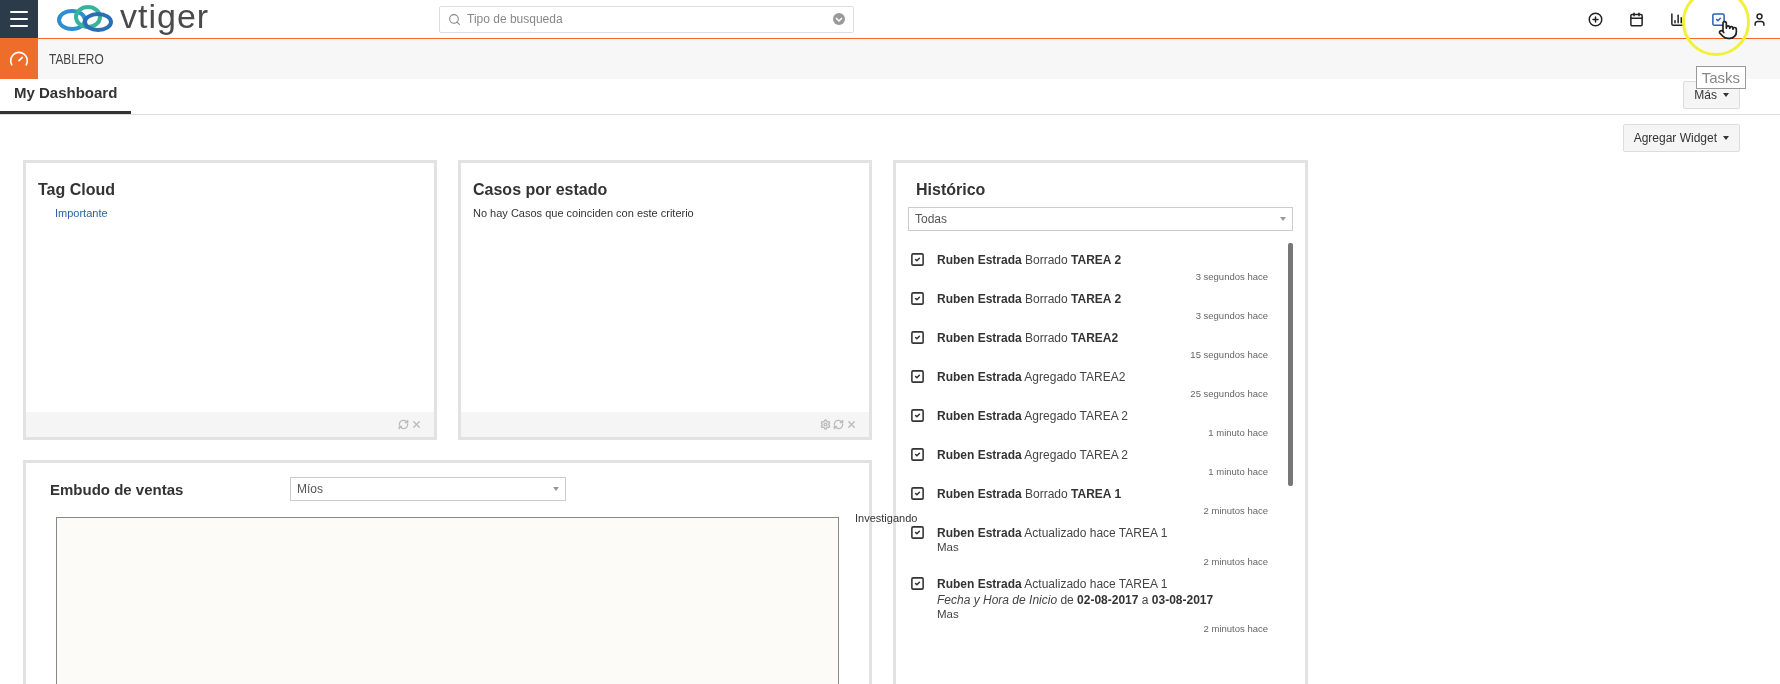  What do you see at coordinates (825, 424) in the screenshot?
I see `settings-icon` at bounding box center [825, 424].